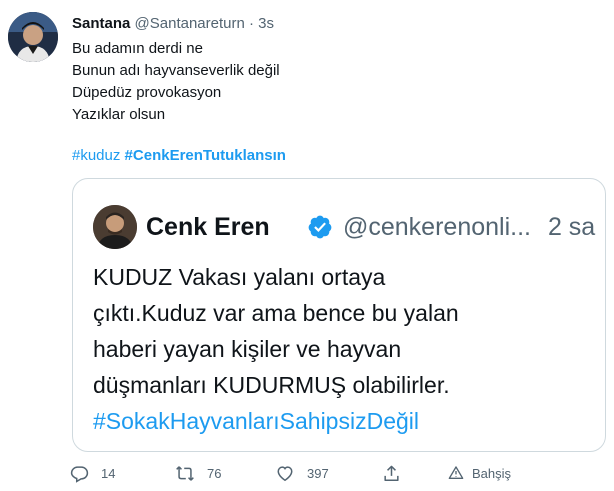 The width and height of the screenshot is (614, 491). Describe the element at coordinates (79, 474) in the screenshot. I see `reply-icon` at that location.